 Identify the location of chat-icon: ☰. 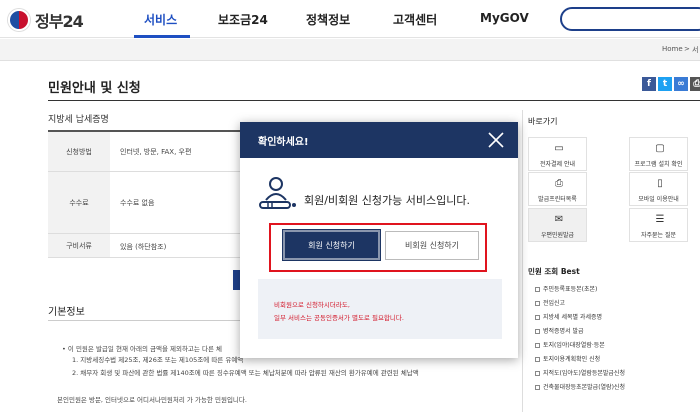
(660, 219).